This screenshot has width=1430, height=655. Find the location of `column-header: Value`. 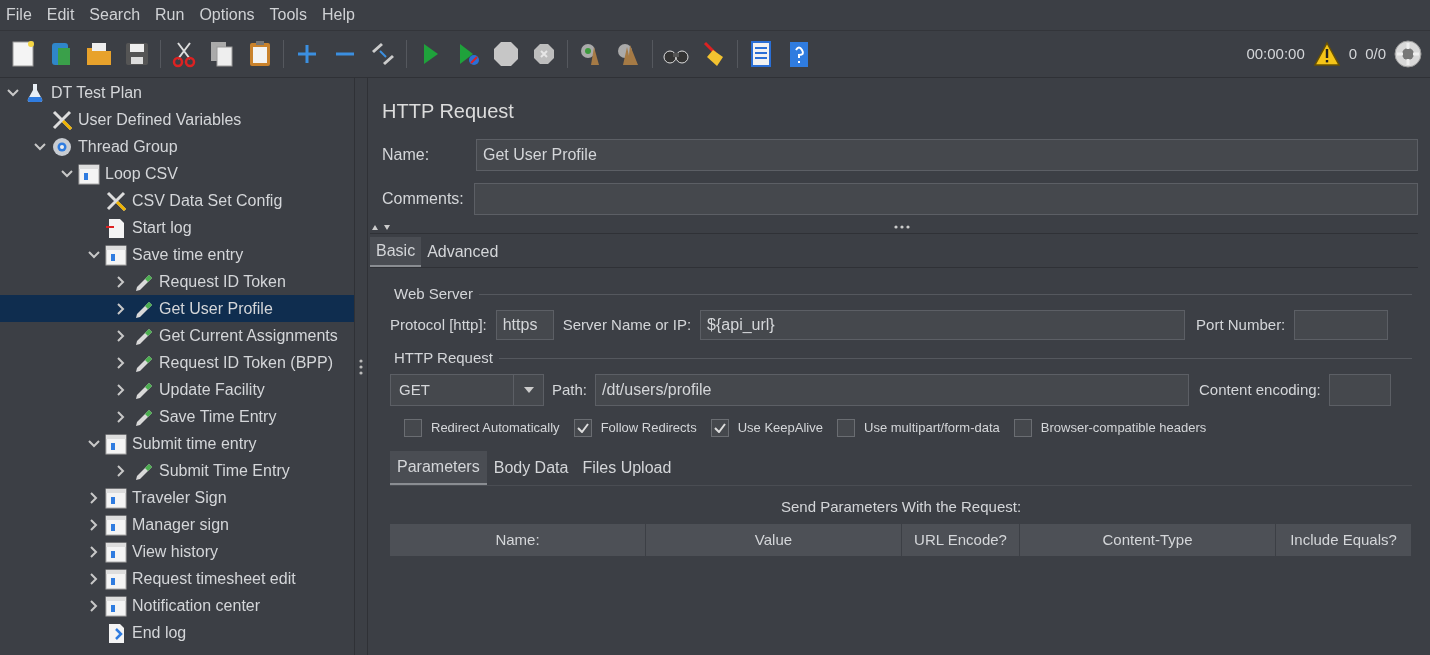

column-header: Value is located at coordinates (774, 540).